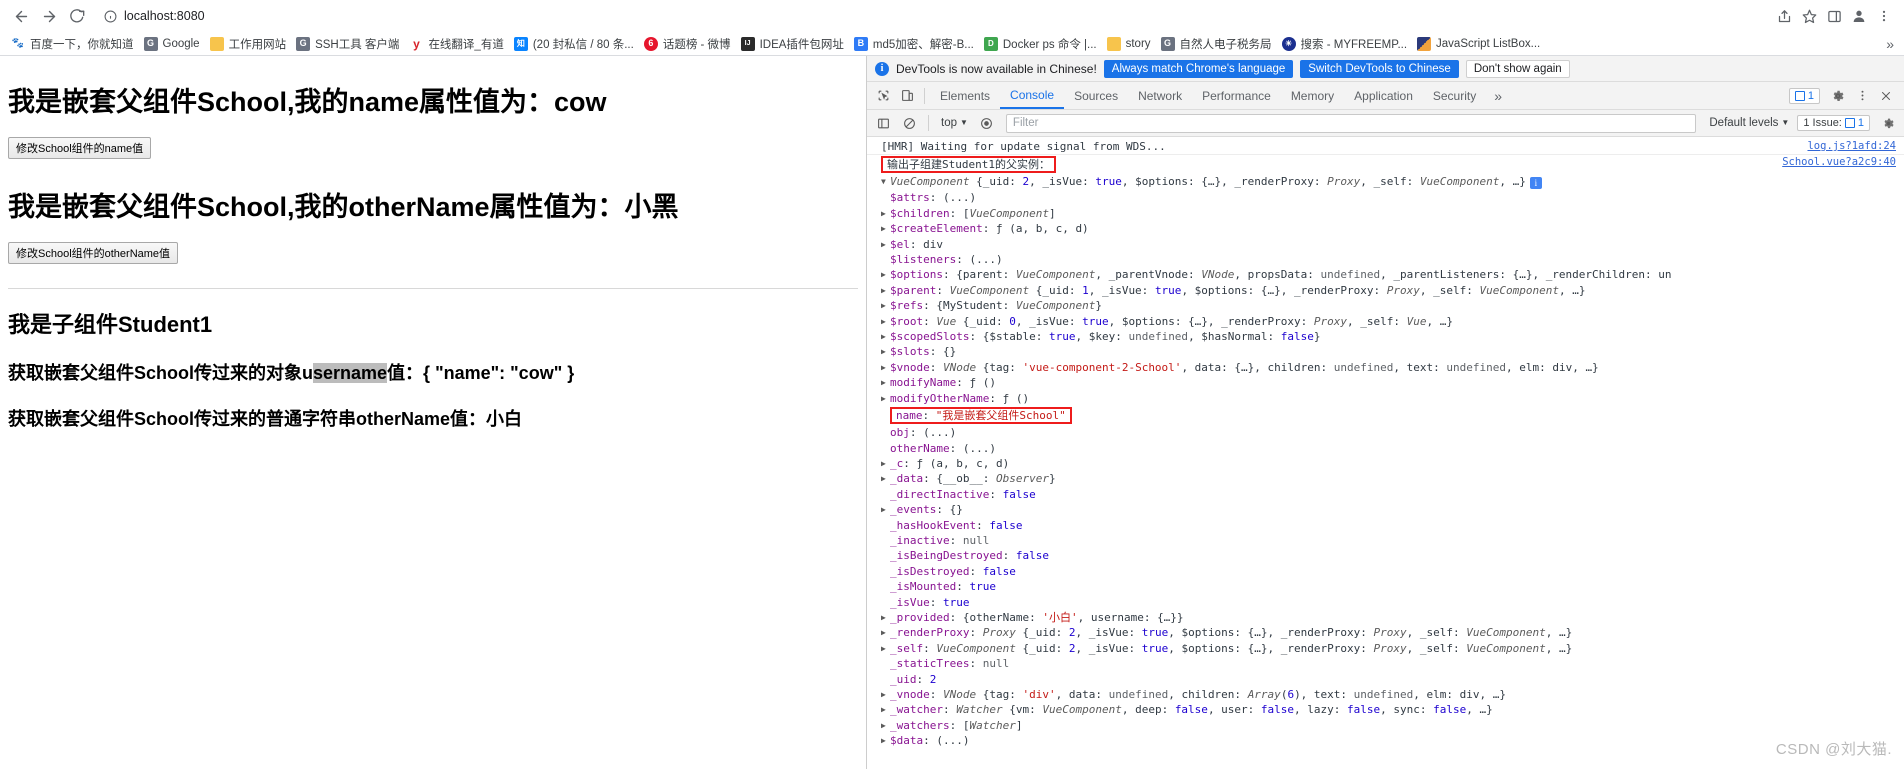 The width and height of the screenshot is (1904, 769). What do you see at coordinates (93, 253) in the screenshot?
I see `modify-school-othername-button: 修改School组件的otherName值` at bounding box center [93, 253].